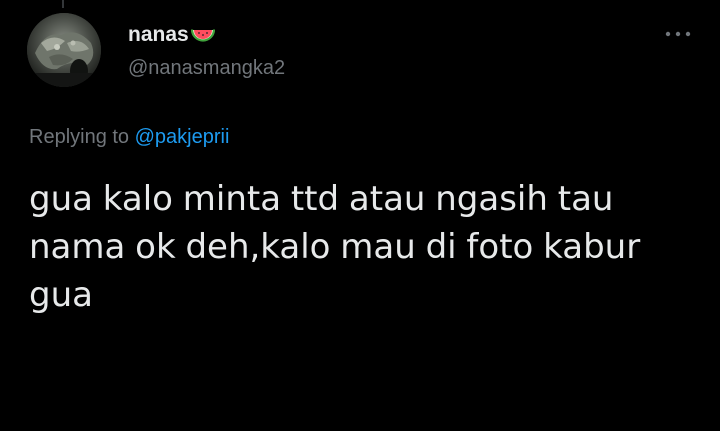 This screenshot has width=720, height=431. Describe the element at coordinates (335, 247) in the screenshot. I see `tweet-text-line: nama ok deh,kalo mau di foto kabur` at that location.